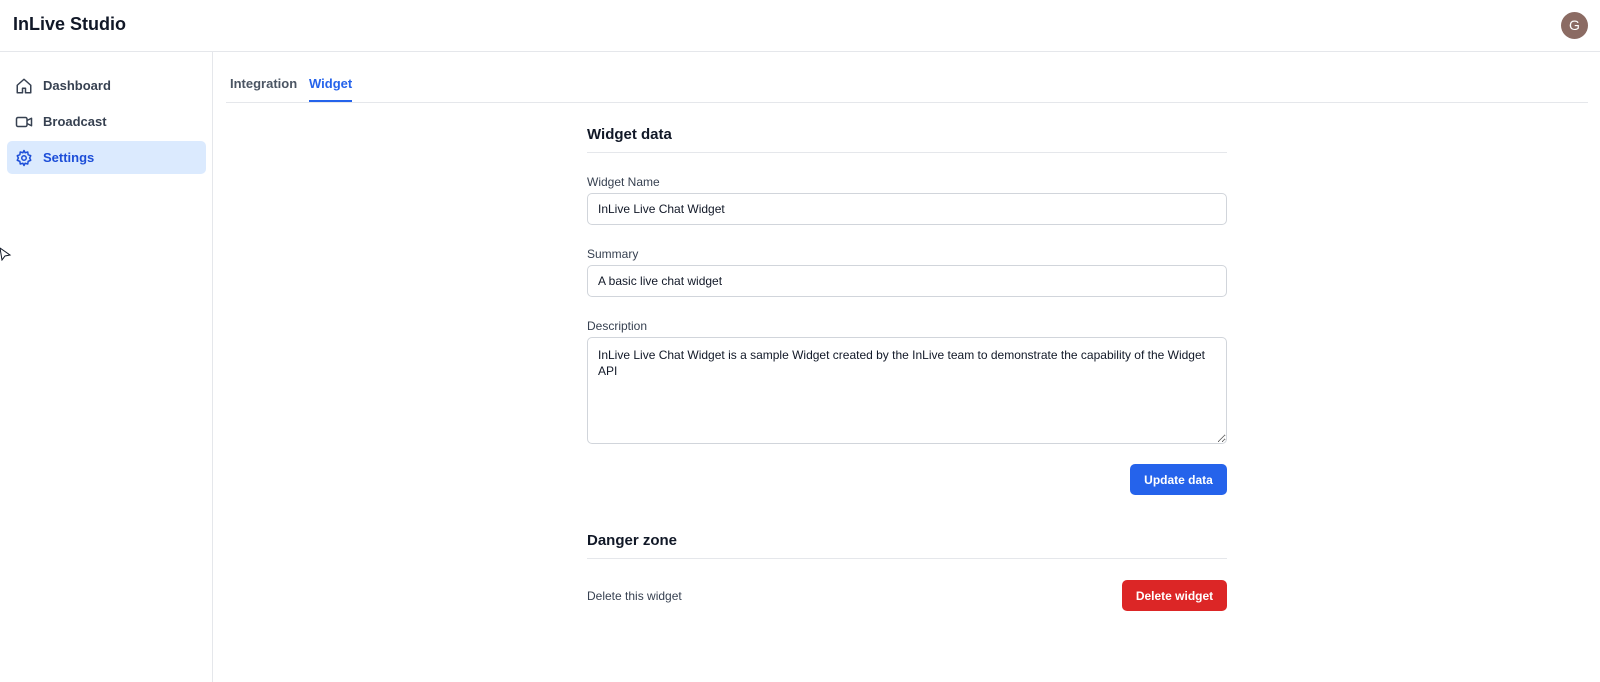  What do you see at coordinates (632, 540) in the screenshot?
I see `danger-zone-title: Danger zone` at bounding box center [632, 540].